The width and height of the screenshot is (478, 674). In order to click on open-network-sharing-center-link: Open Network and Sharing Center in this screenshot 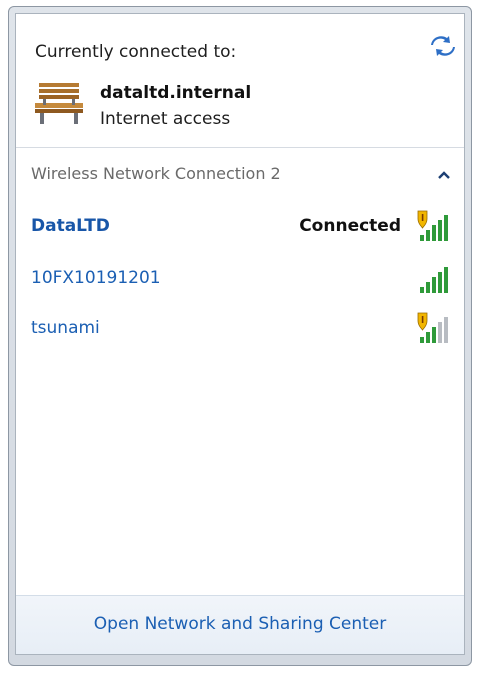, I will do `click(240, 624)`.